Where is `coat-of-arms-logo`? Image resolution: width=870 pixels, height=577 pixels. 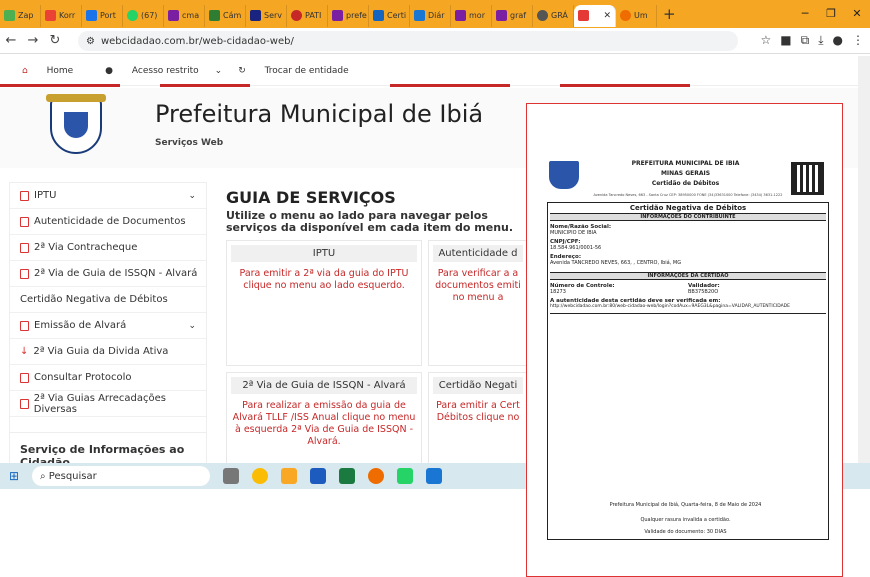
coat-of-arms-logo is located at coordinates (76, 124).